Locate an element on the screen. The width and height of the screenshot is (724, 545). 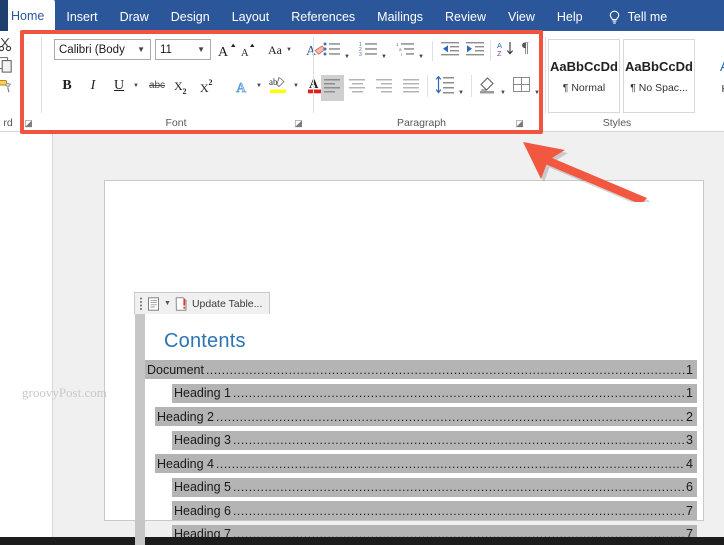
svg-text: Z is located at coordinates (499, 53).